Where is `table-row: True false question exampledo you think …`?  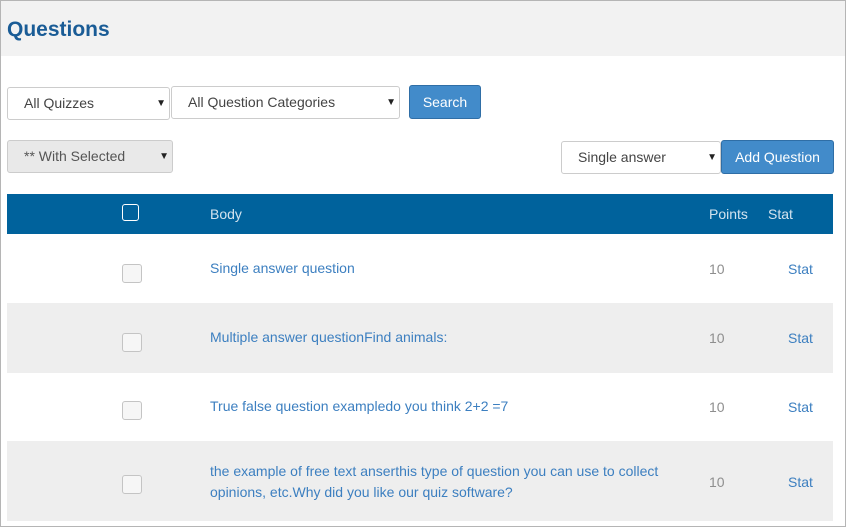 table-row: True false question exampledo you think … is located at coordinates (420, 407).